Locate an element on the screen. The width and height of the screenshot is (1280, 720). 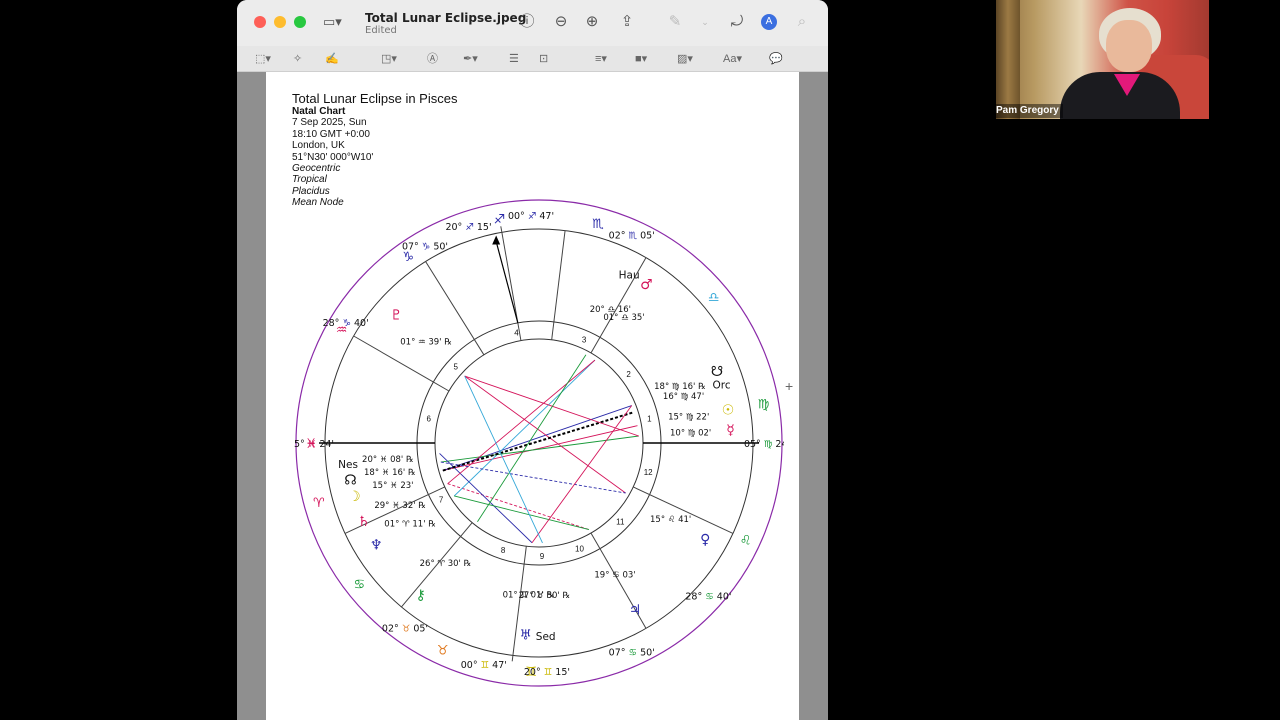
participant-video: Pam Gregory is located at coordinates (1102, 59).